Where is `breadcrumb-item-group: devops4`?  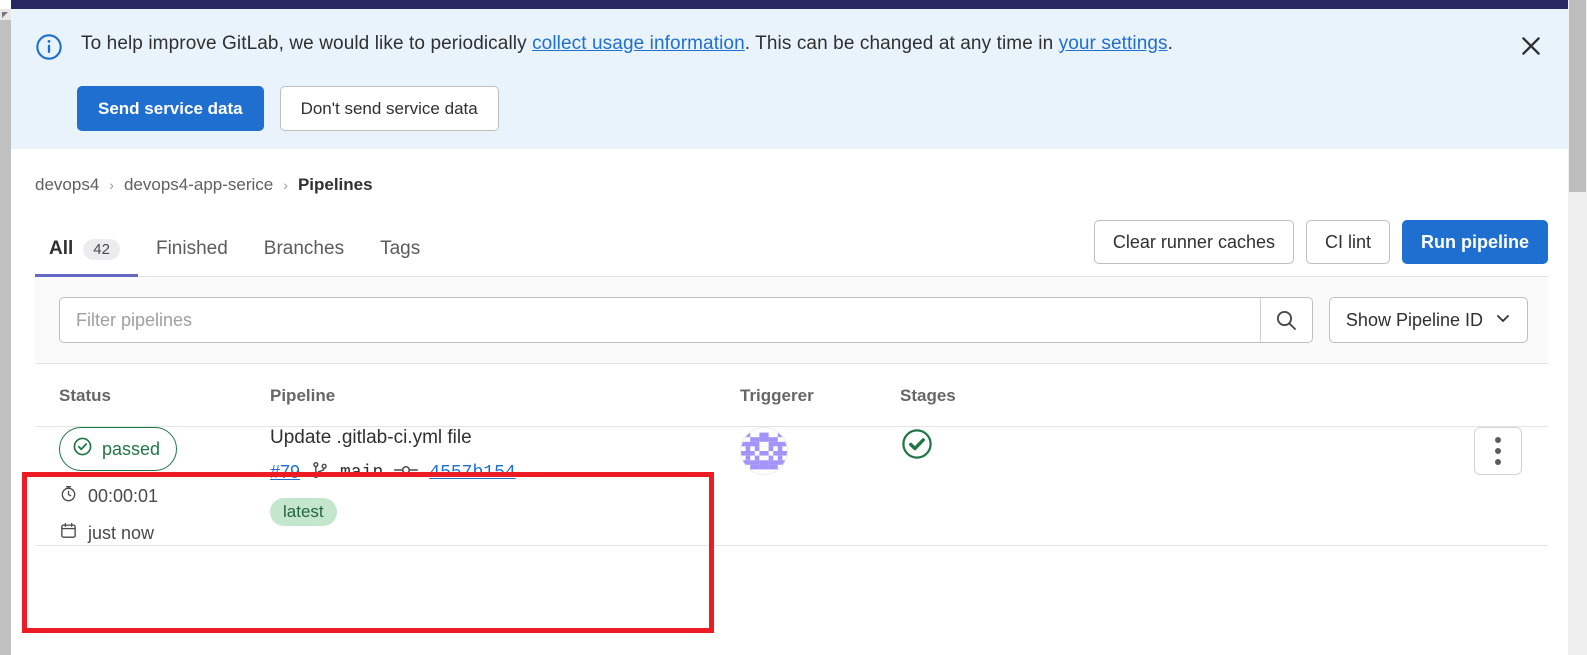
breadcrumb-item-group: devops4 is located at coordinates (67, 185).